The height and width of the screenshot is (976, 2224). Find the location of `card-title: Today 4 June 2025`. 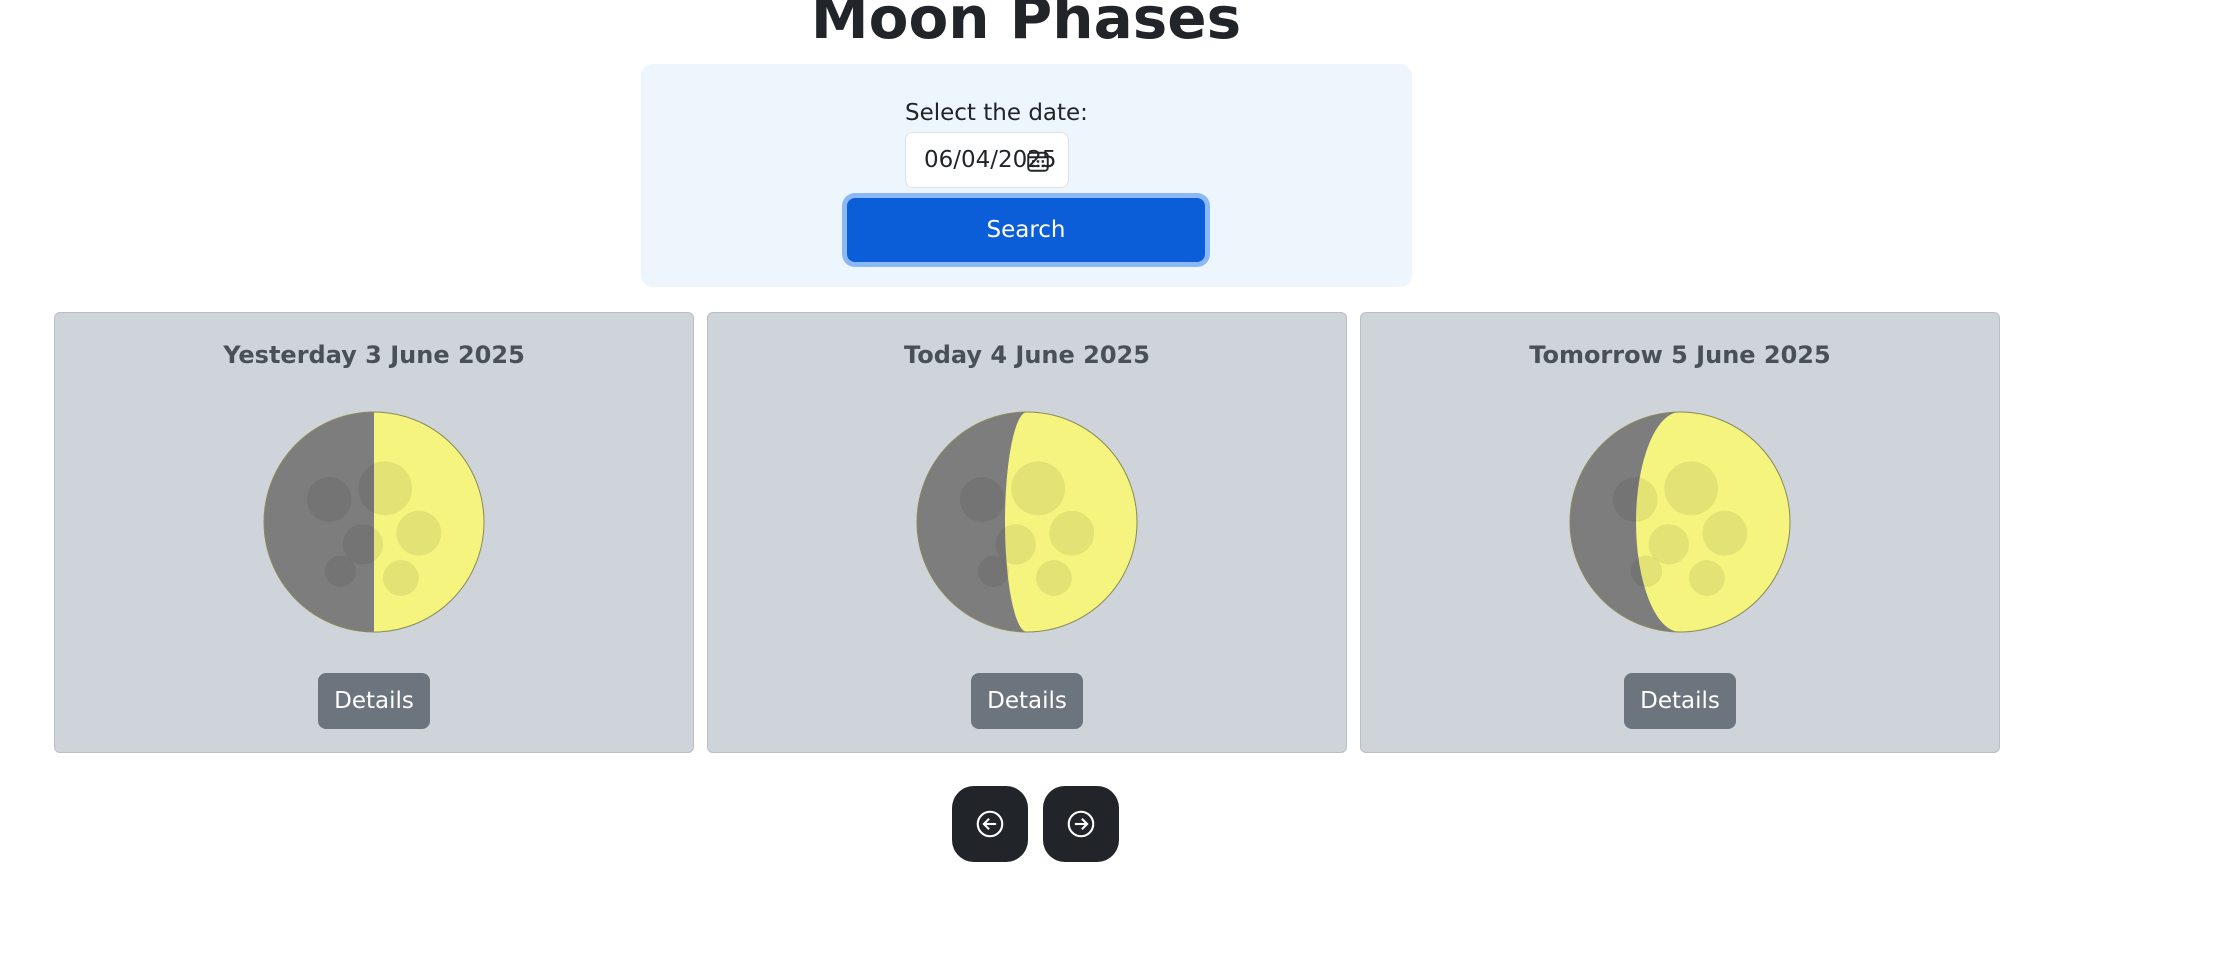

card-title: Today 4 June 2025 is located at coordinates (1027, 355).